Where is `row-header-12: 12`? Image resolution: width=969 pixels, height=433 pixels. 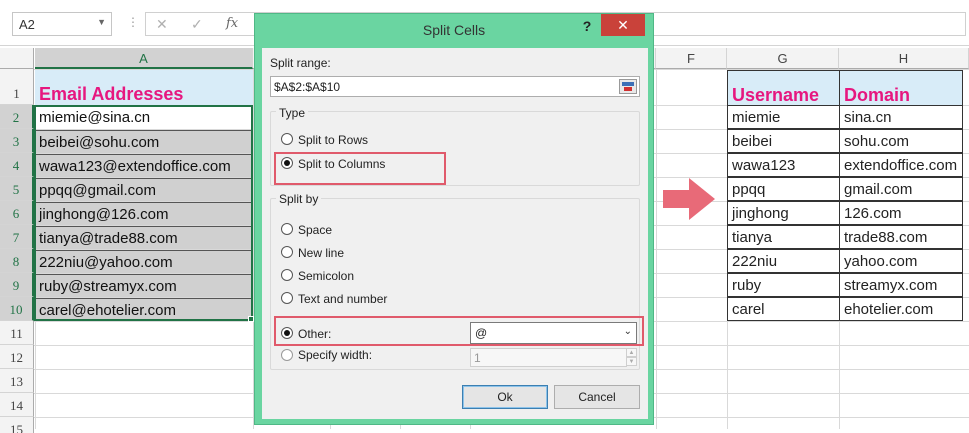 row-header-12: 12 is located at coordinates (17, 357).